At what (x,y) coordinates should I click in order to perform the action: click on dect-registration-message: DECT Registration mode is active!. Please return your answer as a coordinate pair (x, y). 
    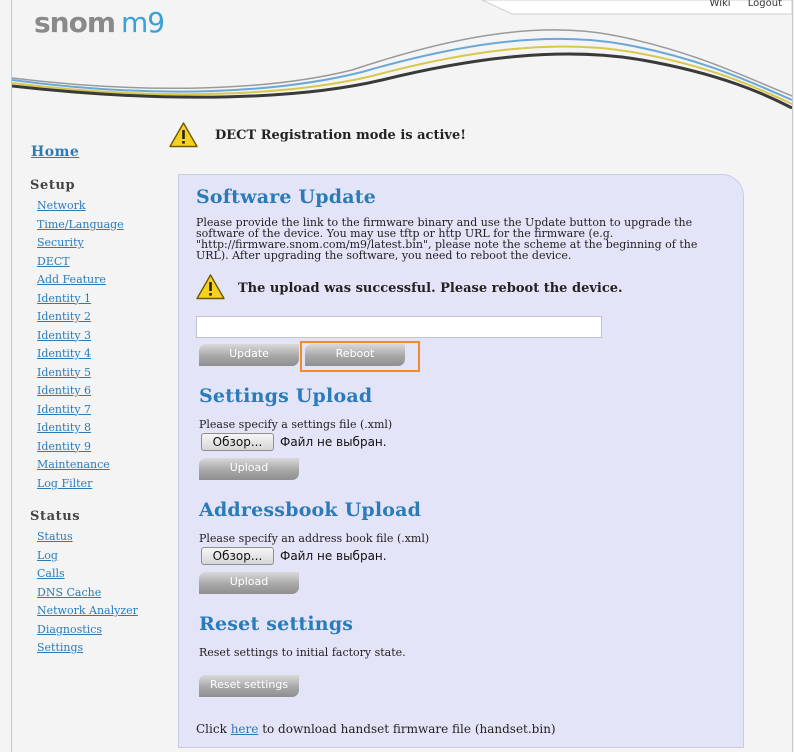
    Looking at the image, I should click on (340, 135).